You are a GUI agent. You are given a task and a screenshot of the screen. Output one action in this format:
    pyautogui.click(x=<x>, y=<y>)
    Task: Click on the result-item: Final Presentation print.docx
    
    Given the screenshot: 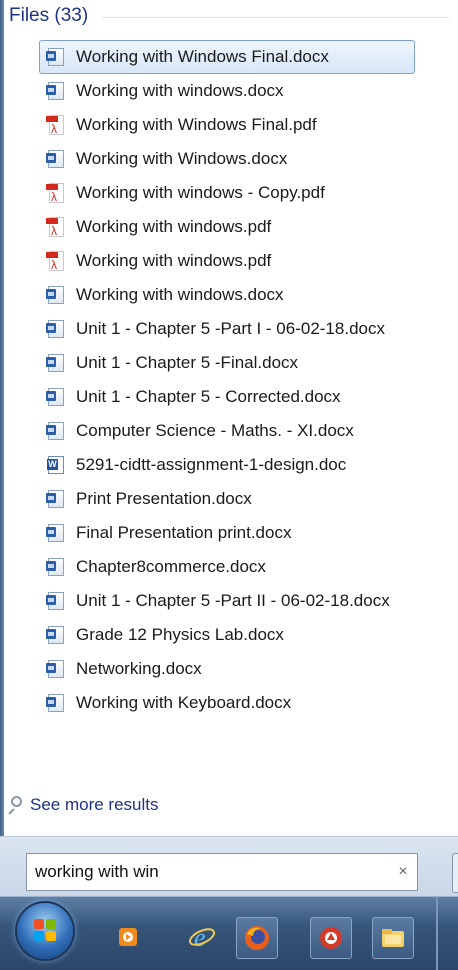 What is the action you would take?
    pyautogui.click(x=249, y=533)
    